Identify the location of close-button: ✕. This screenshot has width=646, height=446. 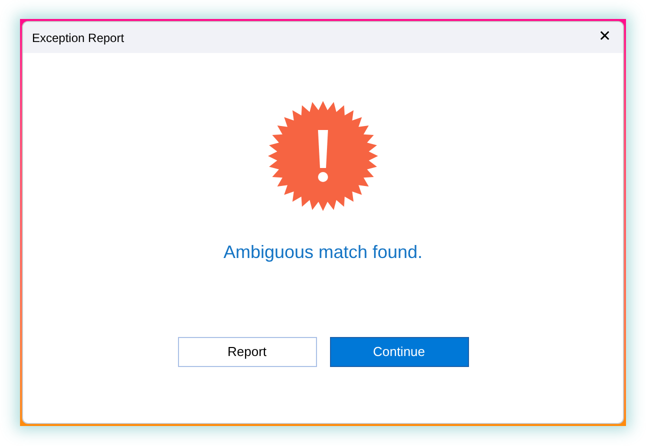
(605, 38).